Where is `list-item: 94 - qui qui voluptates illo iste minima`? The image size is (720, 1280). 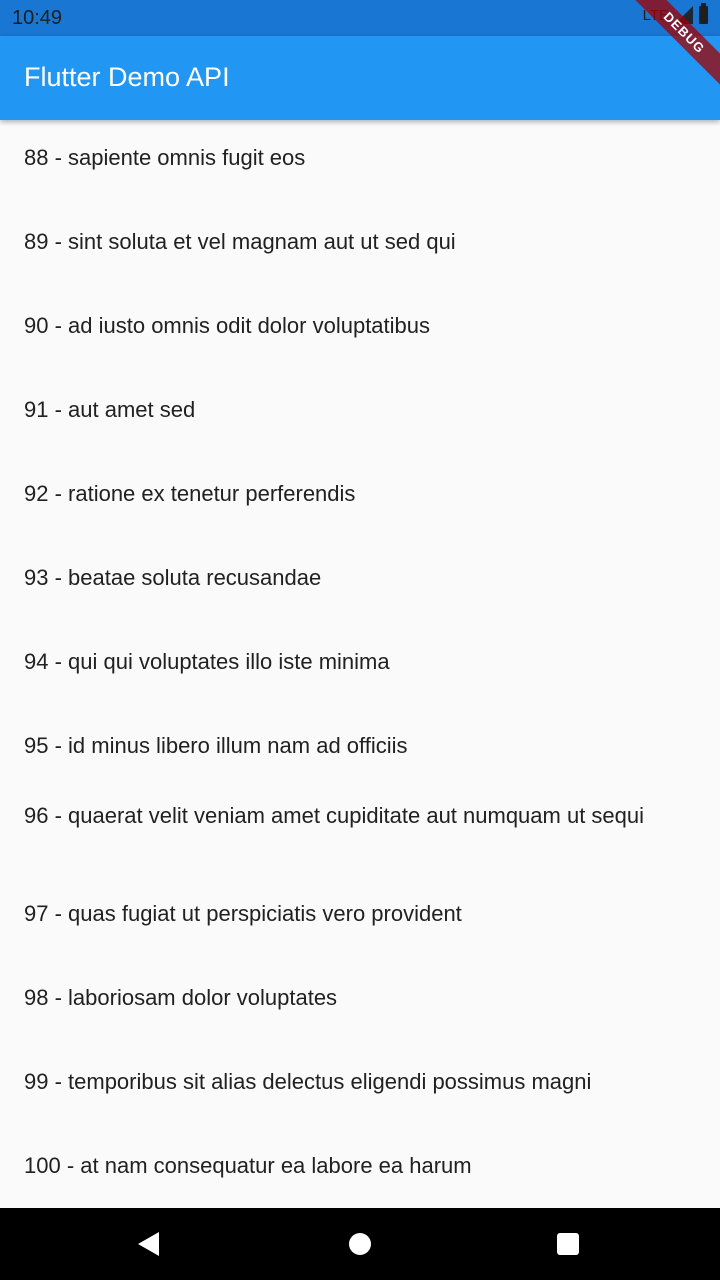
list-item: 94 - qui qui voluptates illo iste minima is located at coordinates (349, 661).